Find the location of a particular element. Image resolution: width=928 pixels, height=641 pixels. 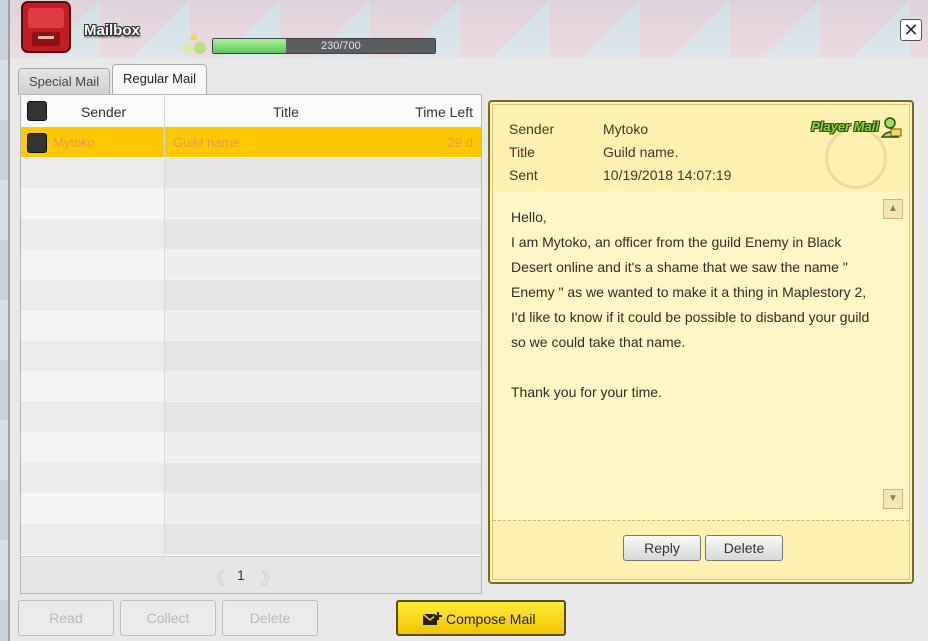

sender-value: Mytoko is located at coordinates (626, 129).